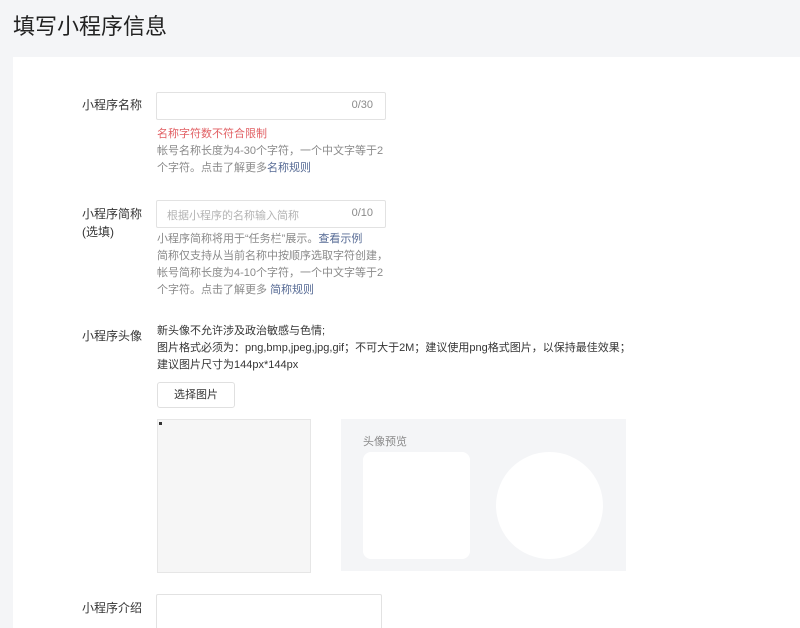 The image size is (800, 628). I want to click on short-name-tip-text1: 小程序简称将用于“任务栏”展示。, so click(238, 239).